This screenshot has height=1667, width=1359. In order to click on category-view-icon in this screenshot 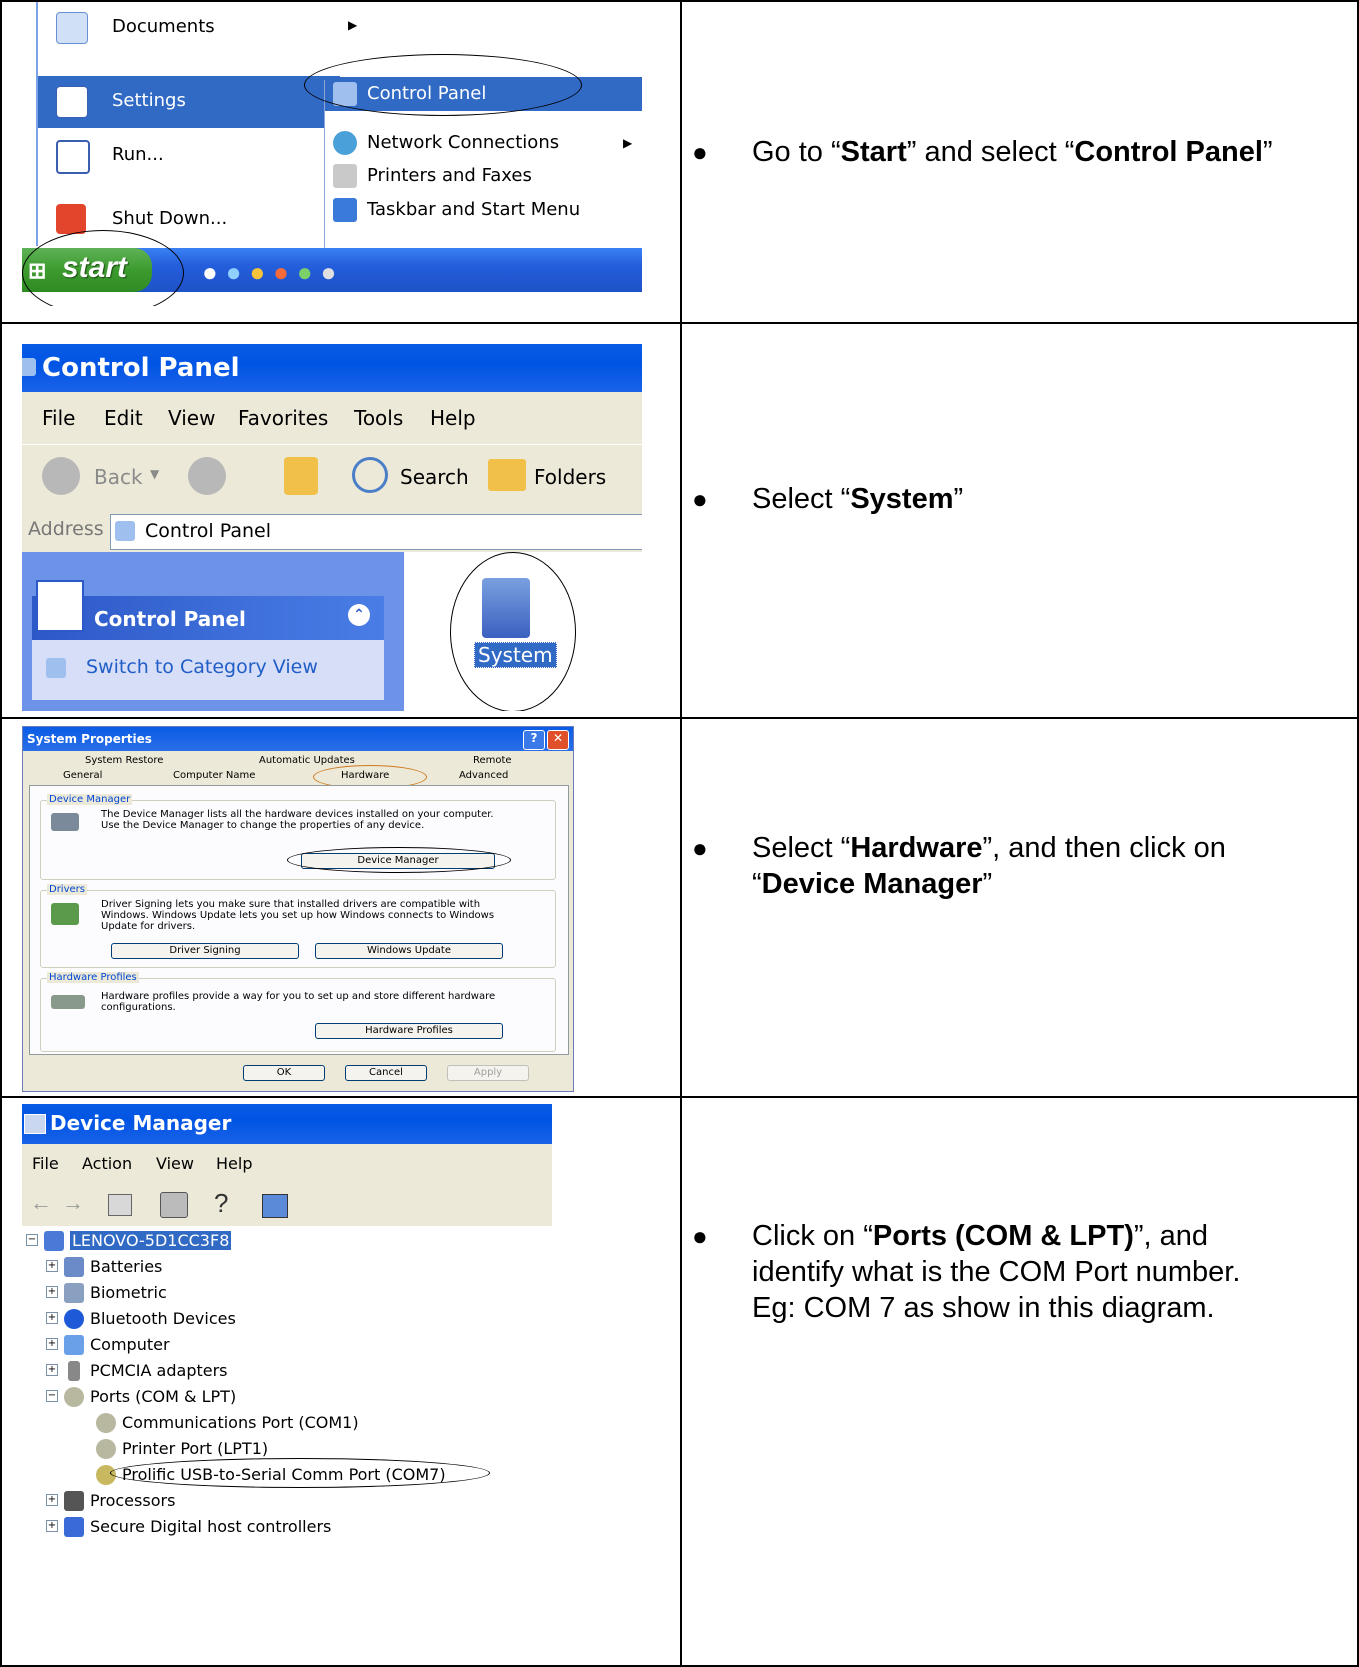, I will do `click(56, 668)`.